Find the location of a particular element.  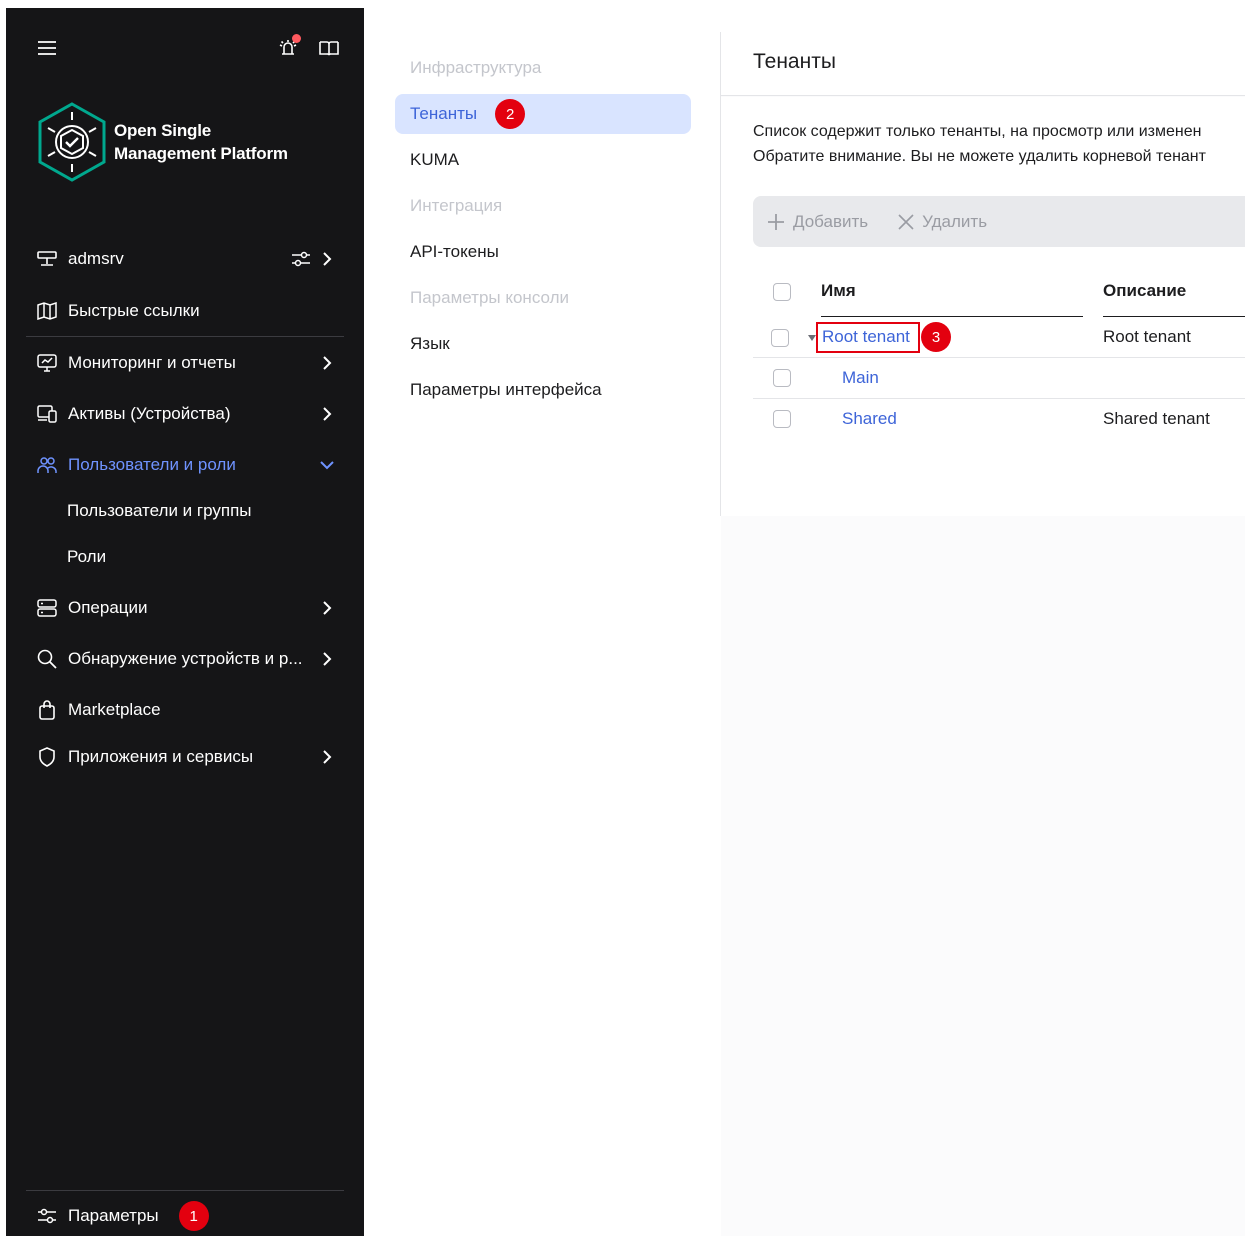

nav-label: Активы (Устройства) is located at coordinates (149, 413).